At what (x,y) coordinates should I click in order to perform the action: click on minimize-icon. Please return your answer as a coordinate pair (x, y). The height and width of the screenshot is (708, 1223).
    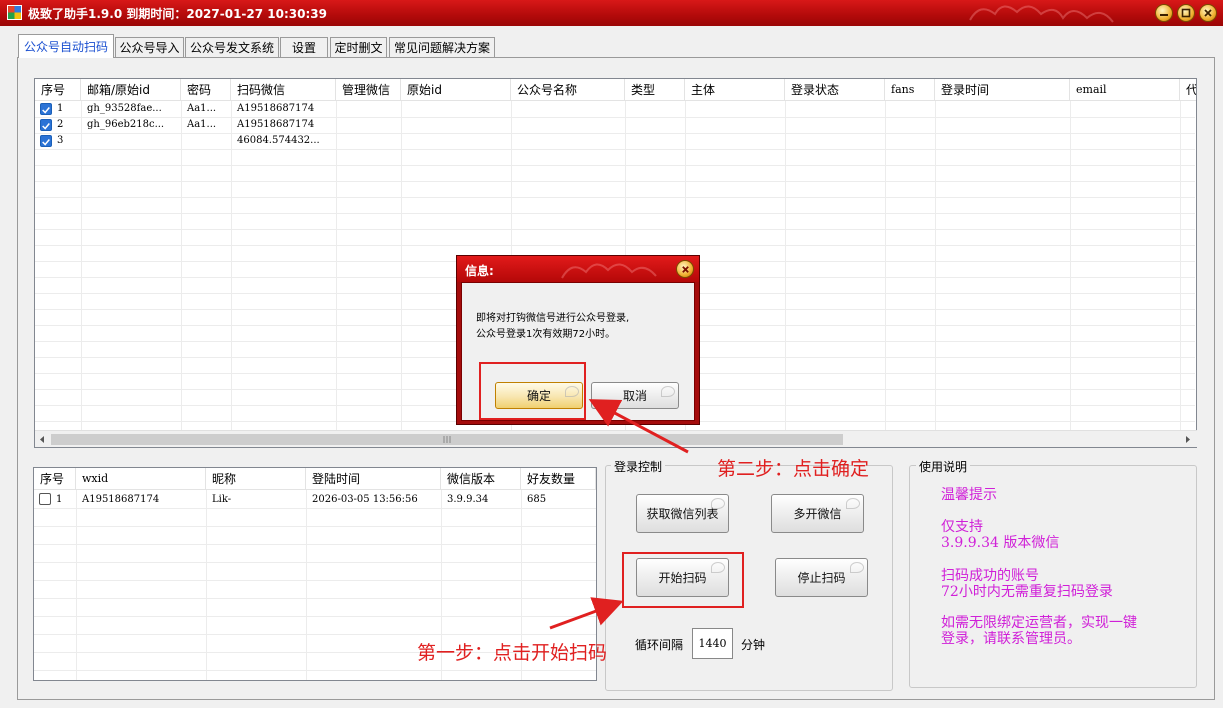
    Looking at the image, I should click on (1164, 15).